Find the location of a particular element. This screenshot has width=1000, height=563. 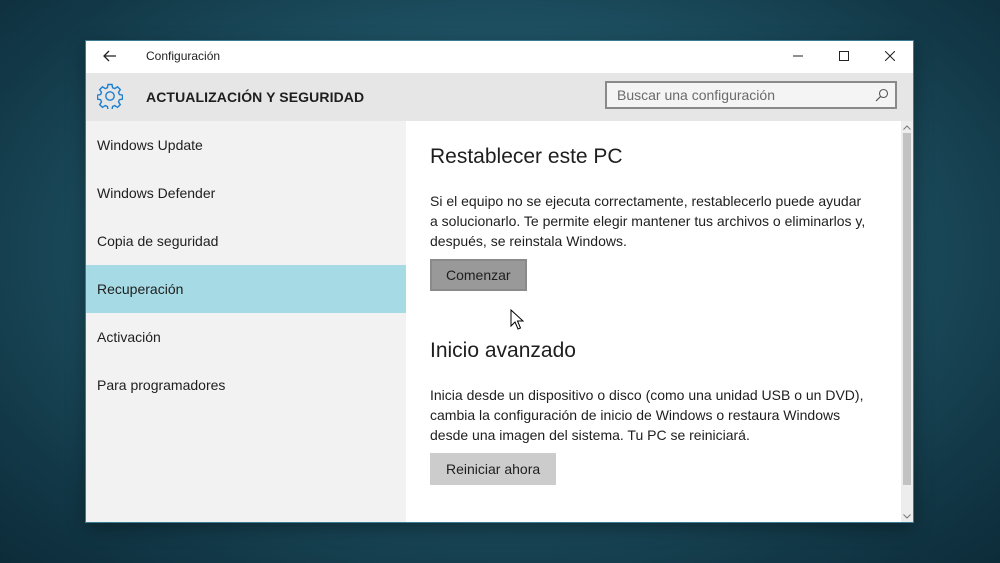

title-bar: Configuración is located at coordinates (499, 57).